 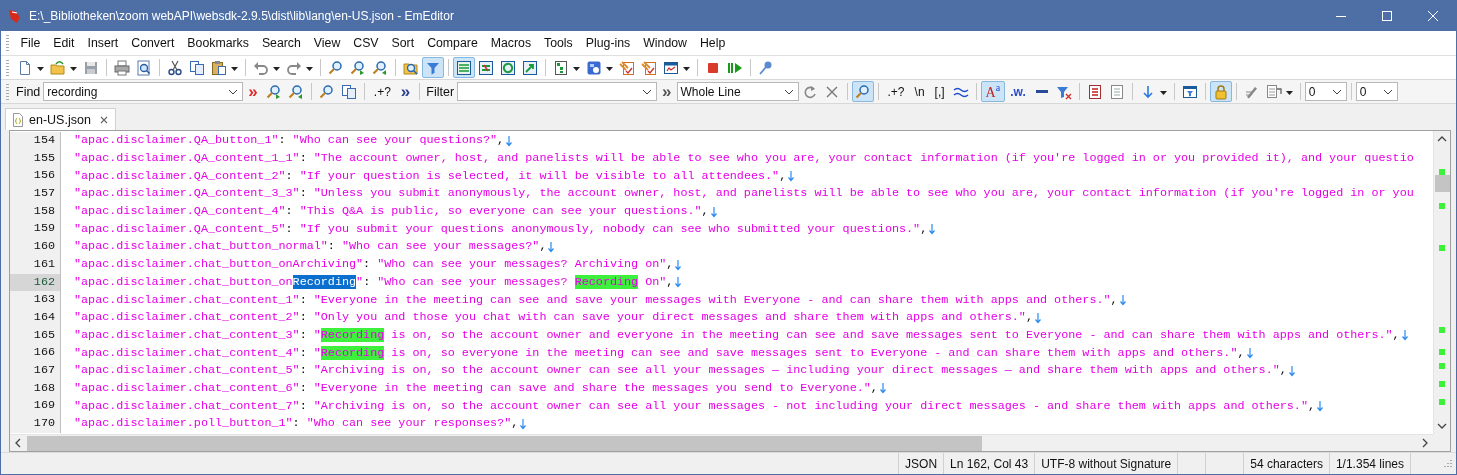 What do you see at coordinates (273, 91) in the screenshot?
I see `find-next-icon` at bounding box center [273, 91].